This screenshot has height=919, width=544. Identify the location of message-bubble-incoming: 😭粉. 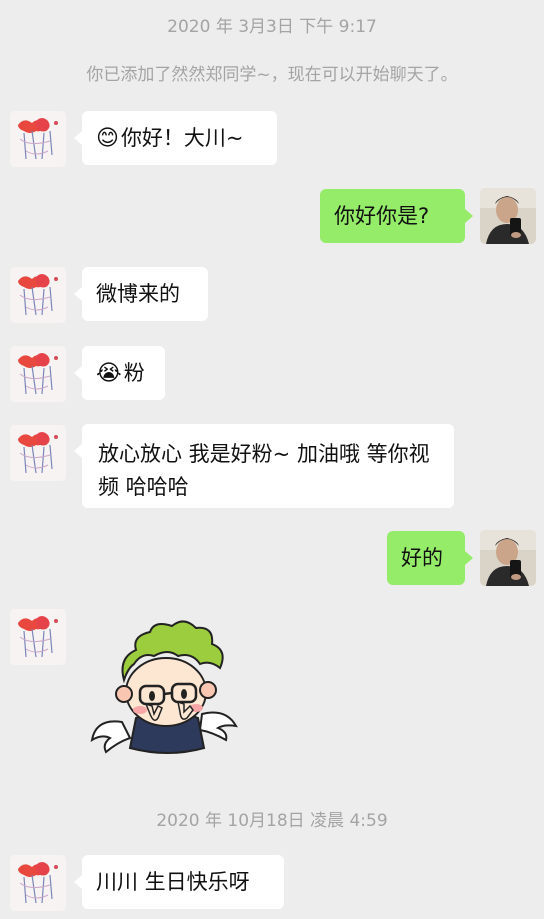
(119, 373).